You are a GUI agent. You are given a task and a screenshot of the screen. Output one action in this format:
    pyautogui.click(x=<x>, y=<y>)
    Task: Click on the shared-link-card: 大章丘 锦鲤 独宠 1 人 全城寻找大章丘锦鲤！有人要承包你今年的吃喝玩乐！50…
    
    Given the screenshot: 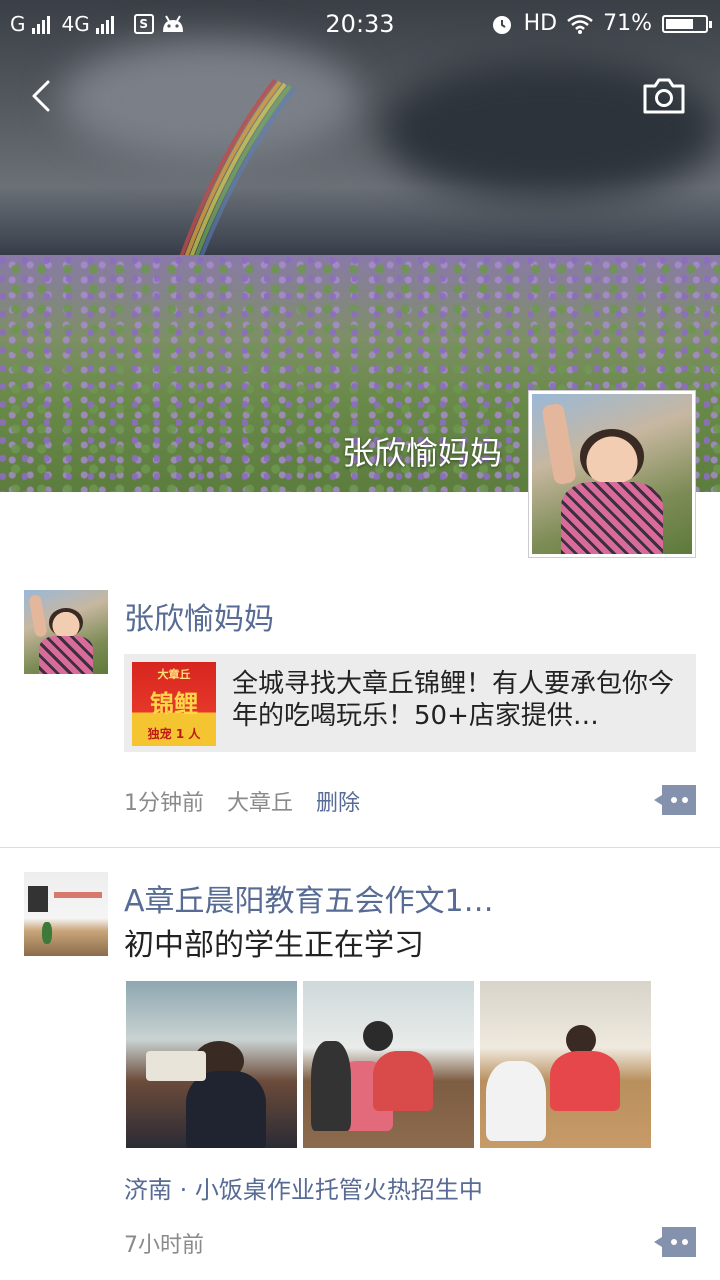 What is the action you would take?
    pyautogui.click(x=410, y=703)
    